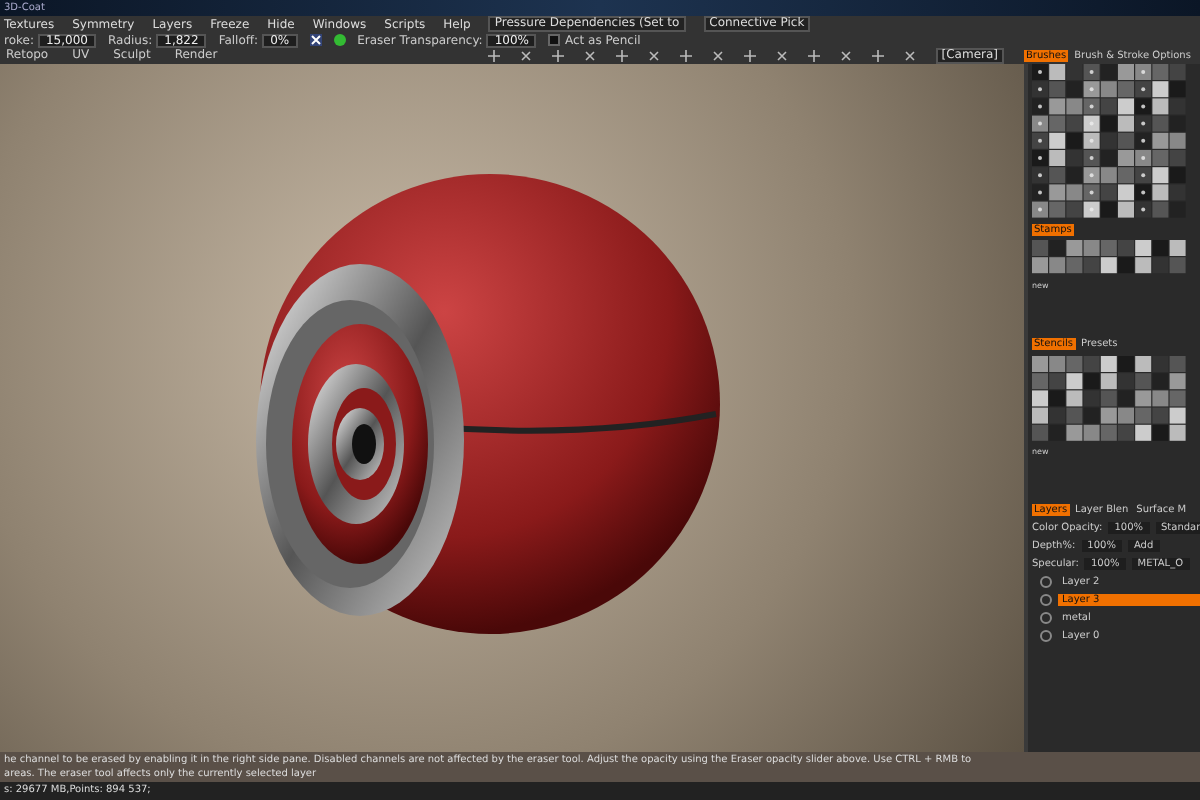  Describe the element at coordinates (339, 40) in the screenshot. I see `ball-icon` at that location.